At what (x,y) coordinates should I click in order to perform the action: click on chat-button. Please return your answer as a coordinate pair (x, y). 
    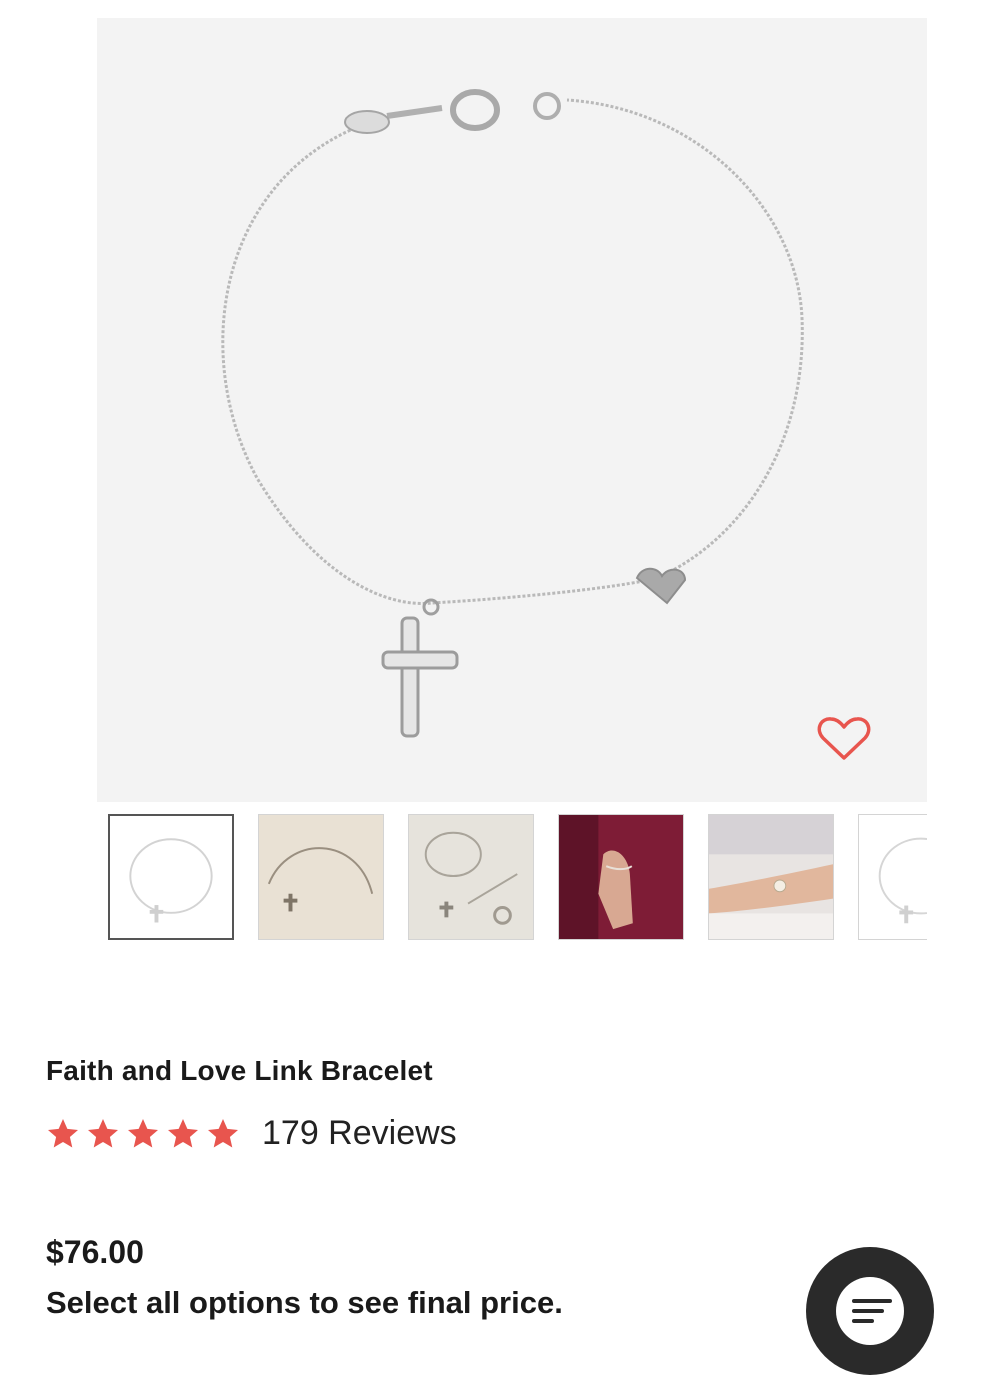
    Looking at the image, I should click on (870, 1311).